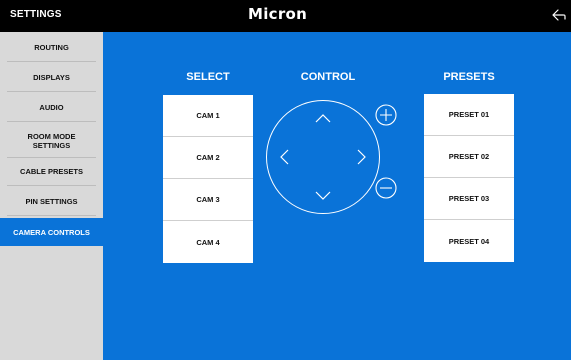 The height and width of the screenshot is (360, 571). What do you see at coordinates (323, 157) in the screenshot?
I see `ptz-dpad` at bounding box center [323, 157].